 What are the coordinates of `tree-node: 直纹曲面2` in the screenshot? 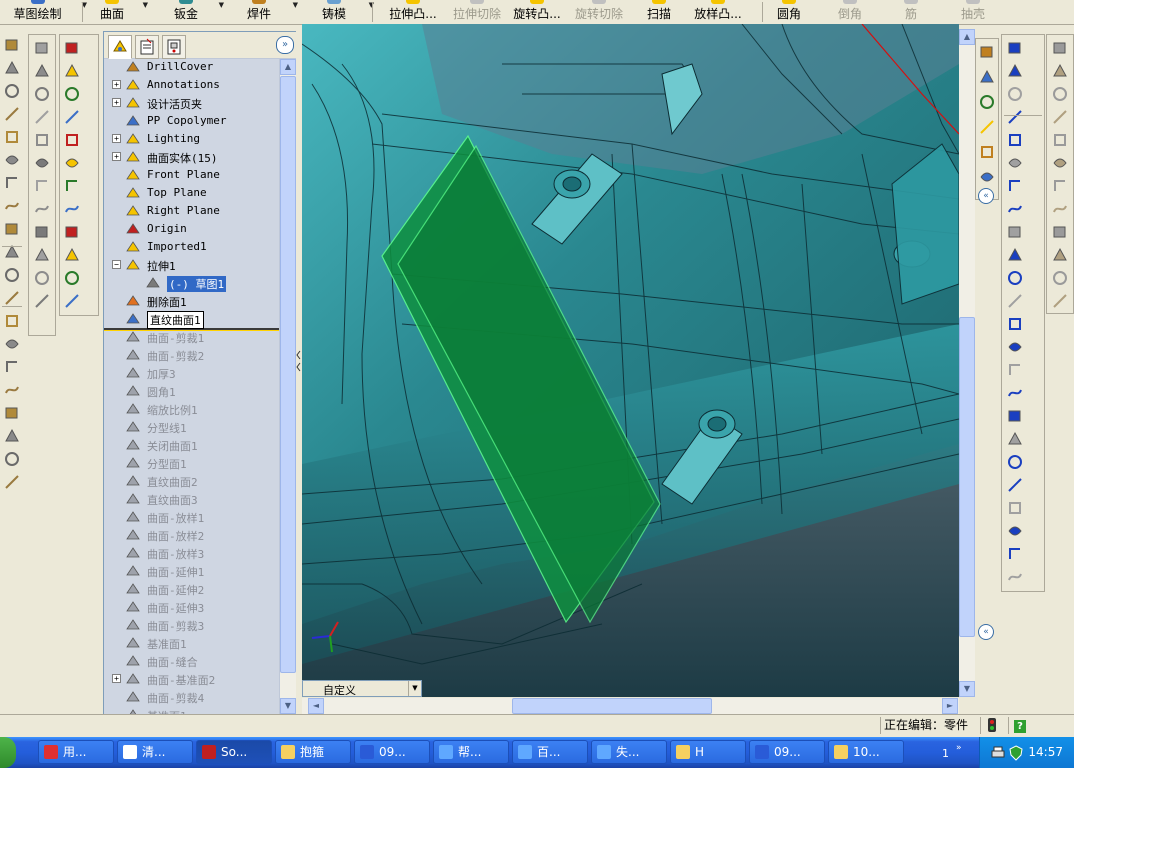 It's located at (191, 481).